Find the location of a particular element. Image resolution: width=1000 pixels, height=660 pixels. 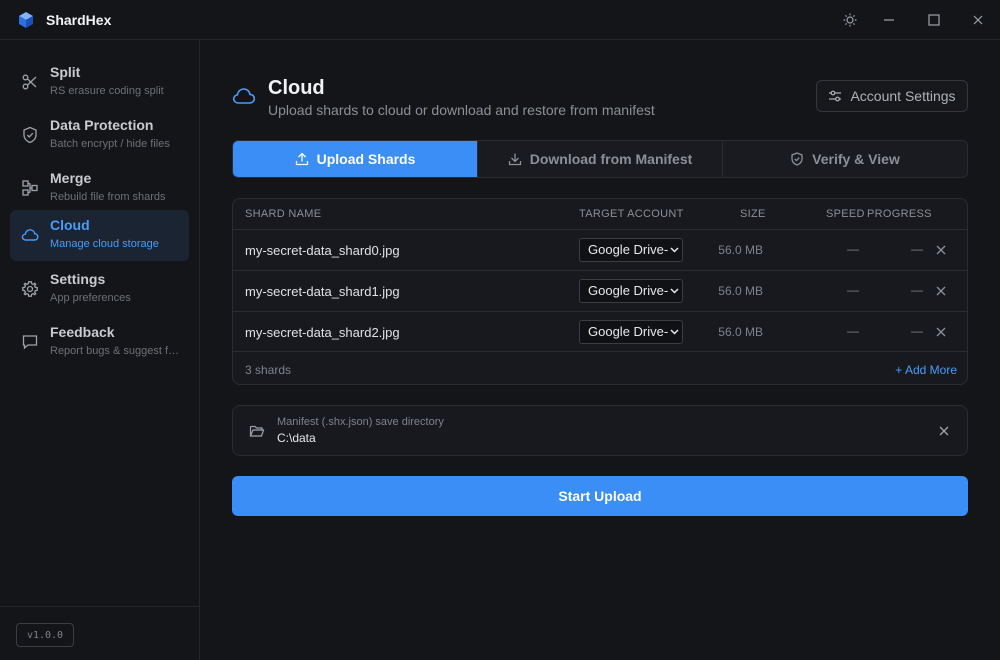

shard-name: my-secret-data_shard1.jpg is located at coordinates (322, 291).